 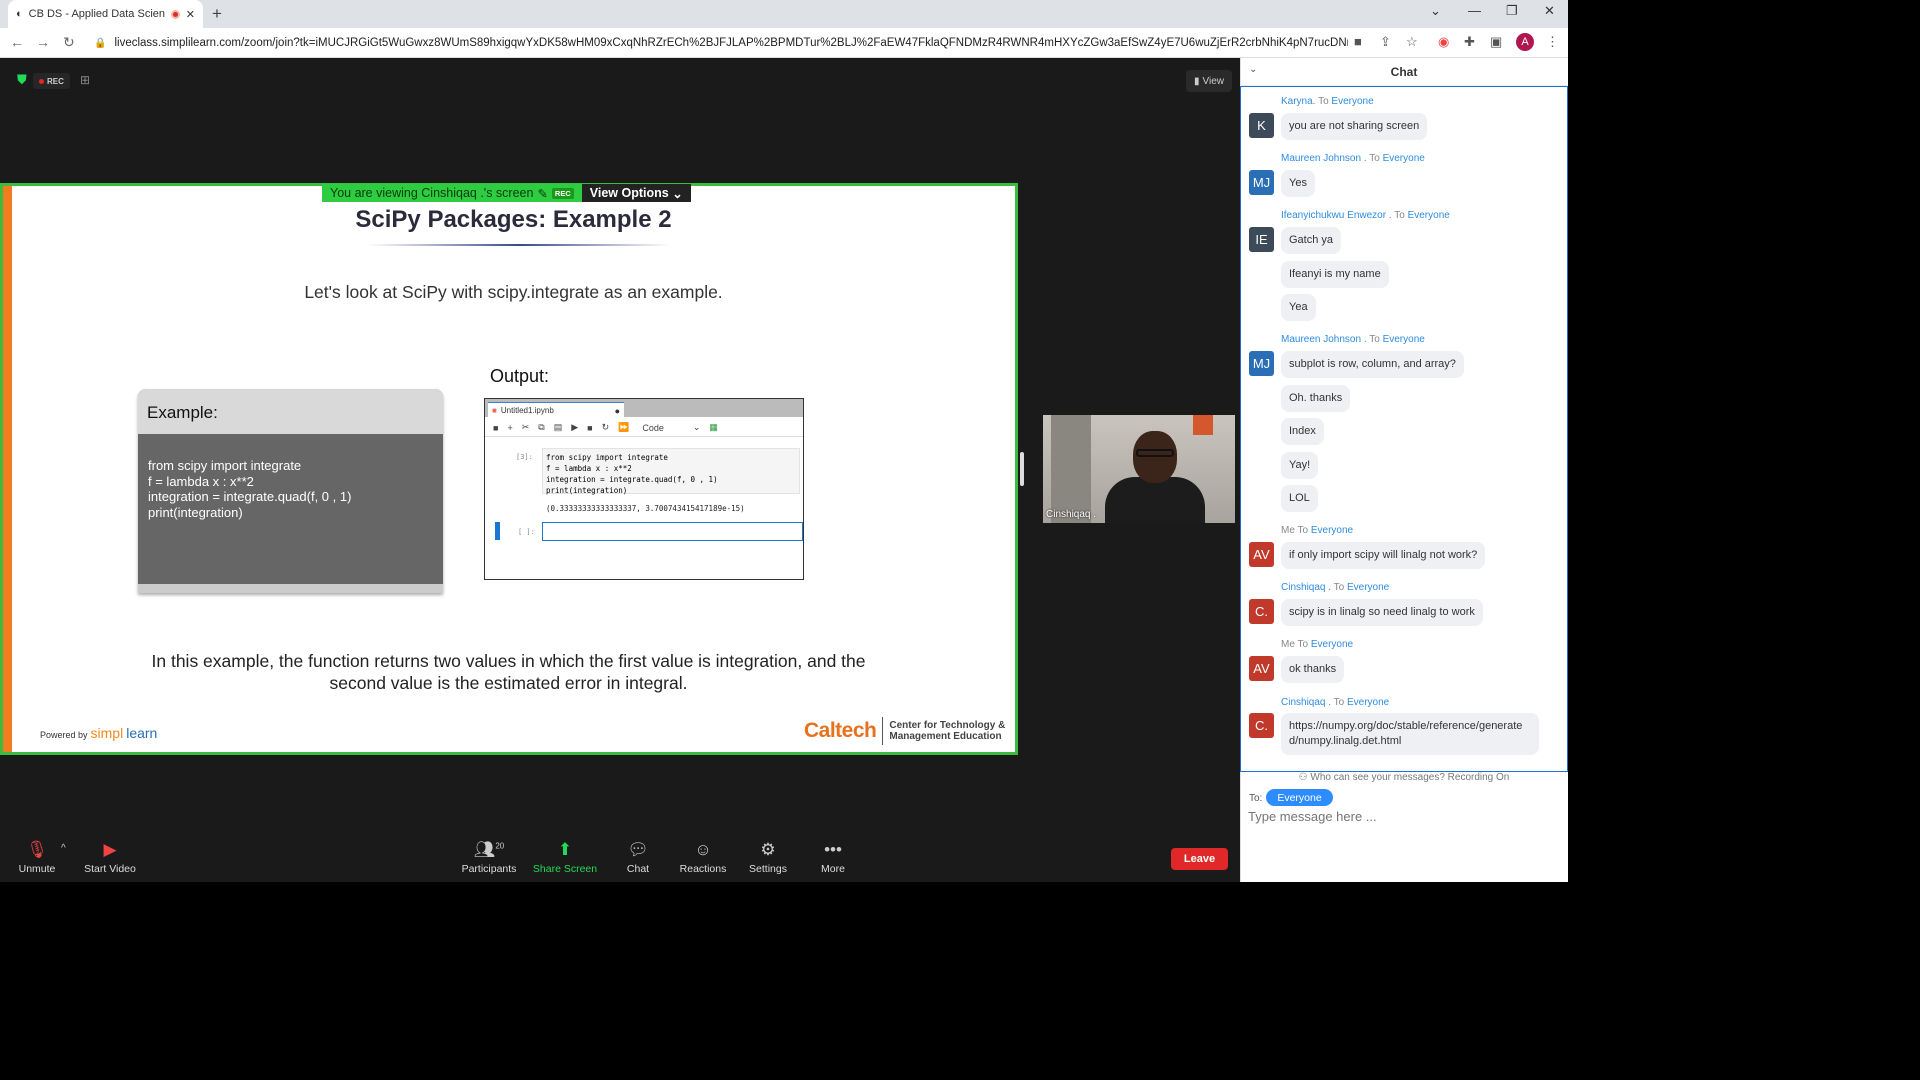 What do you see at coordinates (1358, 41) in the screenshot?
I see `camera-icon: ■` at bounding box center [1358, 41].